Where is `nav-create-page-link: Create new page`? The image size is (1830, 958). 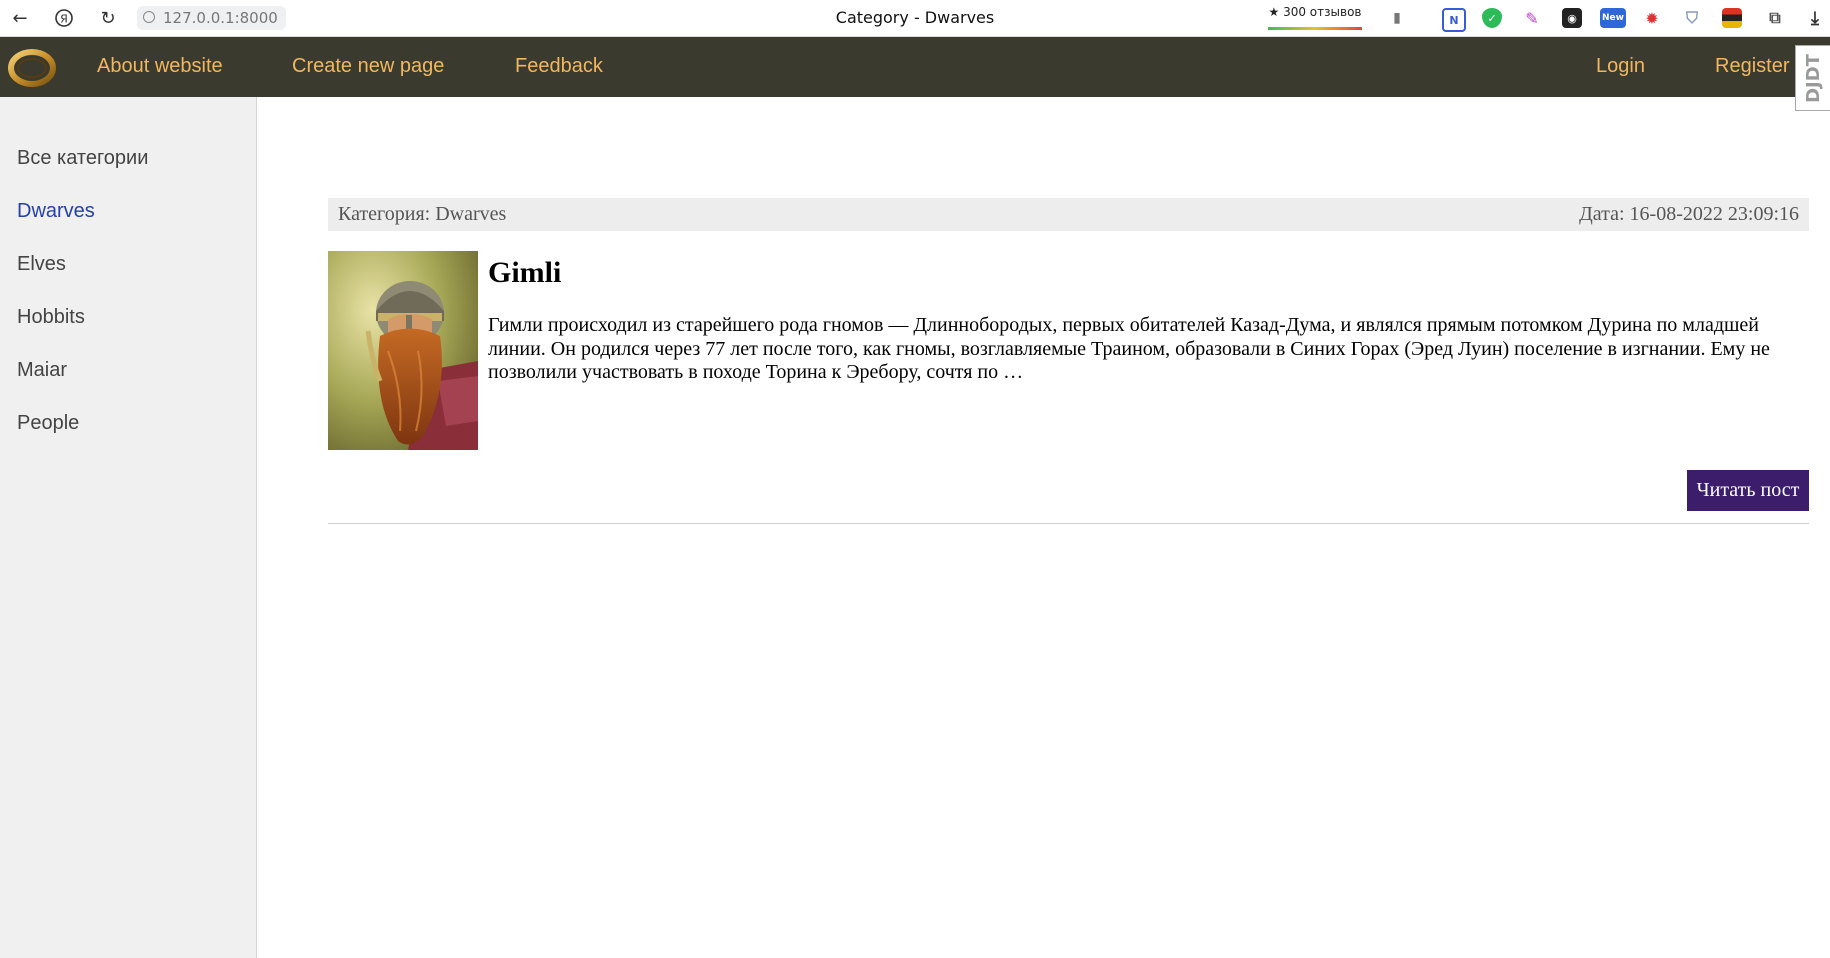 nav-create-page-link: Create new page is located at coordinates (368, 66).